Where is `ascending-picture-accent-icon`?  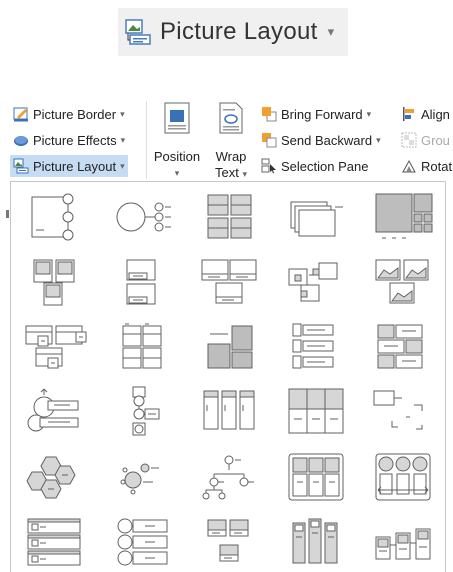 ascending-picture-accent-icon is located at coordinates (227, 540).